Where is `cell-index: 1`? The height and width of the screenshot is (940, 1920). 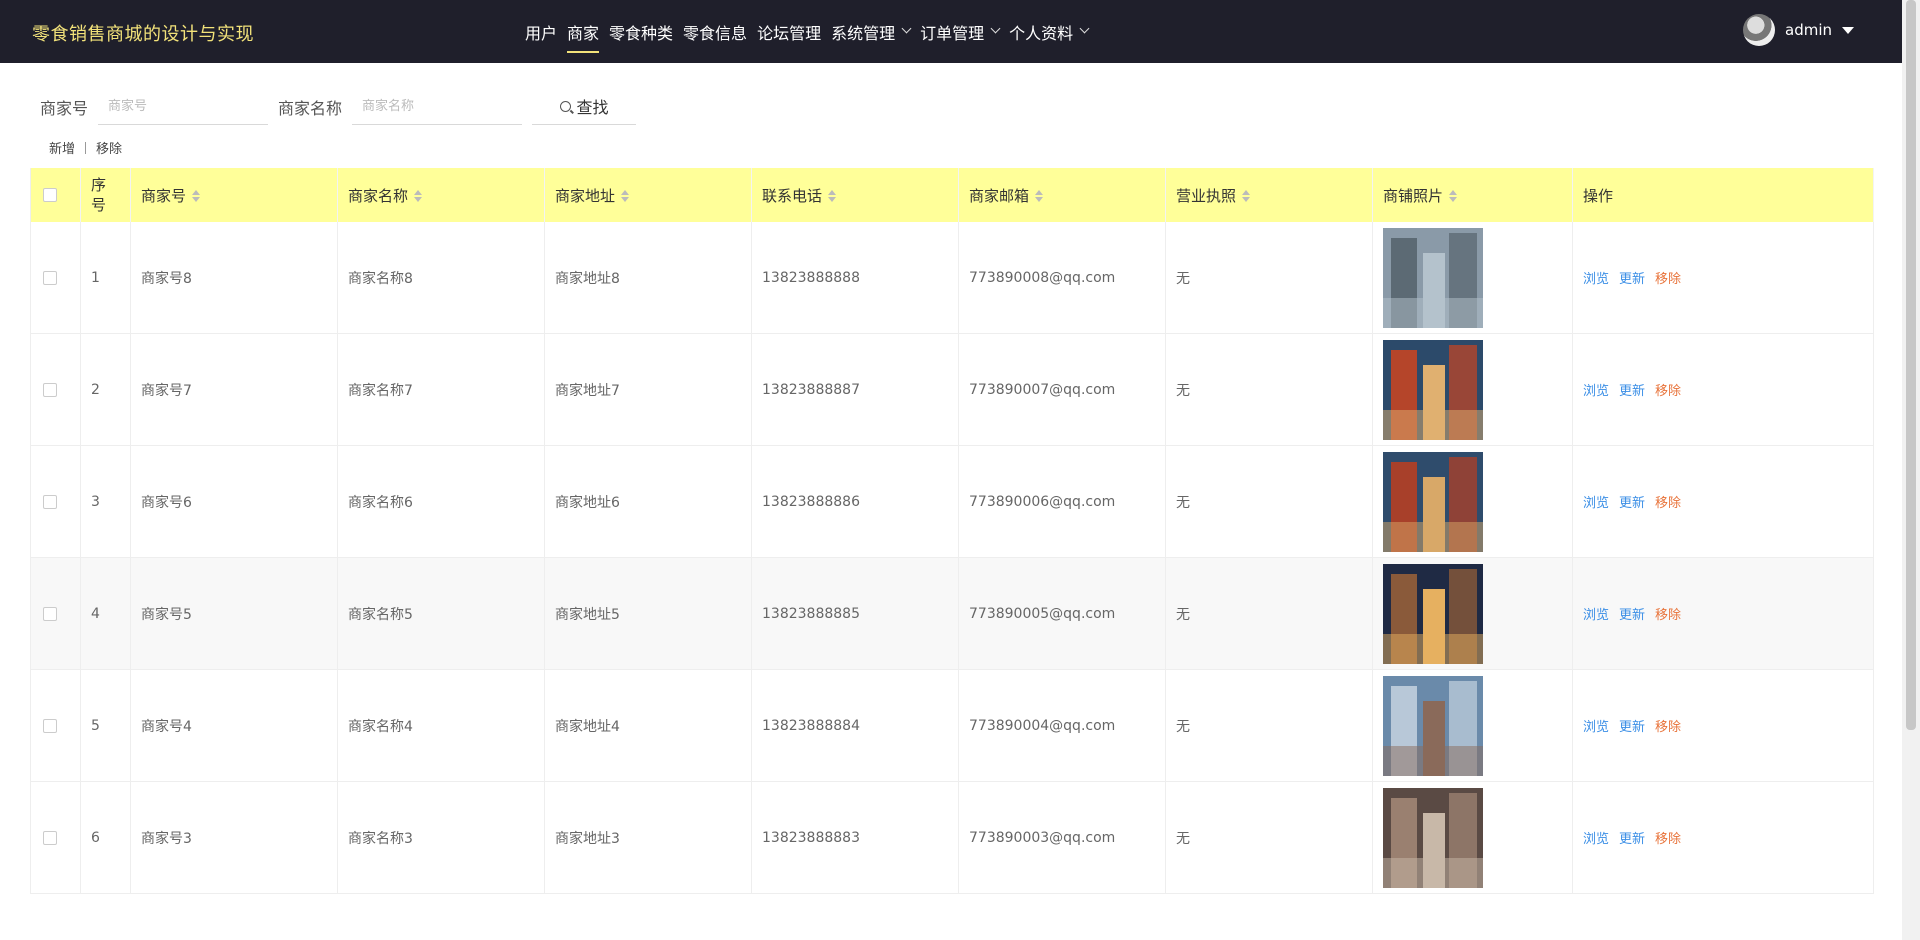
cell-index: 1 is located at coordinates (105, 278).